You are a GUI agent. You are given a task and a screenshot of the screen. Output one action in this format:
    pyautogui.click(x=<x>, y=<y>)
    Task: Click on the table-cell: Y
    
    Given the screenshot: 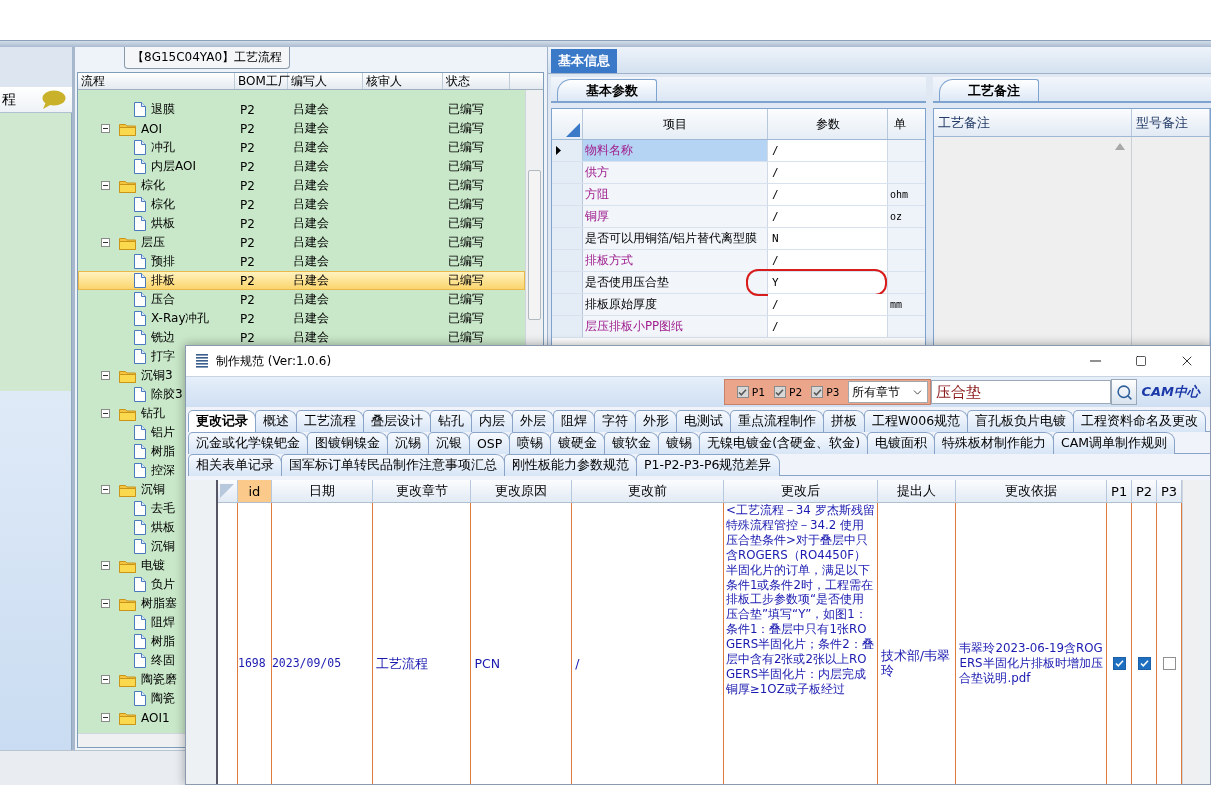 What is the action you would take?
    pyautogui.click(x=775, y=282)
    